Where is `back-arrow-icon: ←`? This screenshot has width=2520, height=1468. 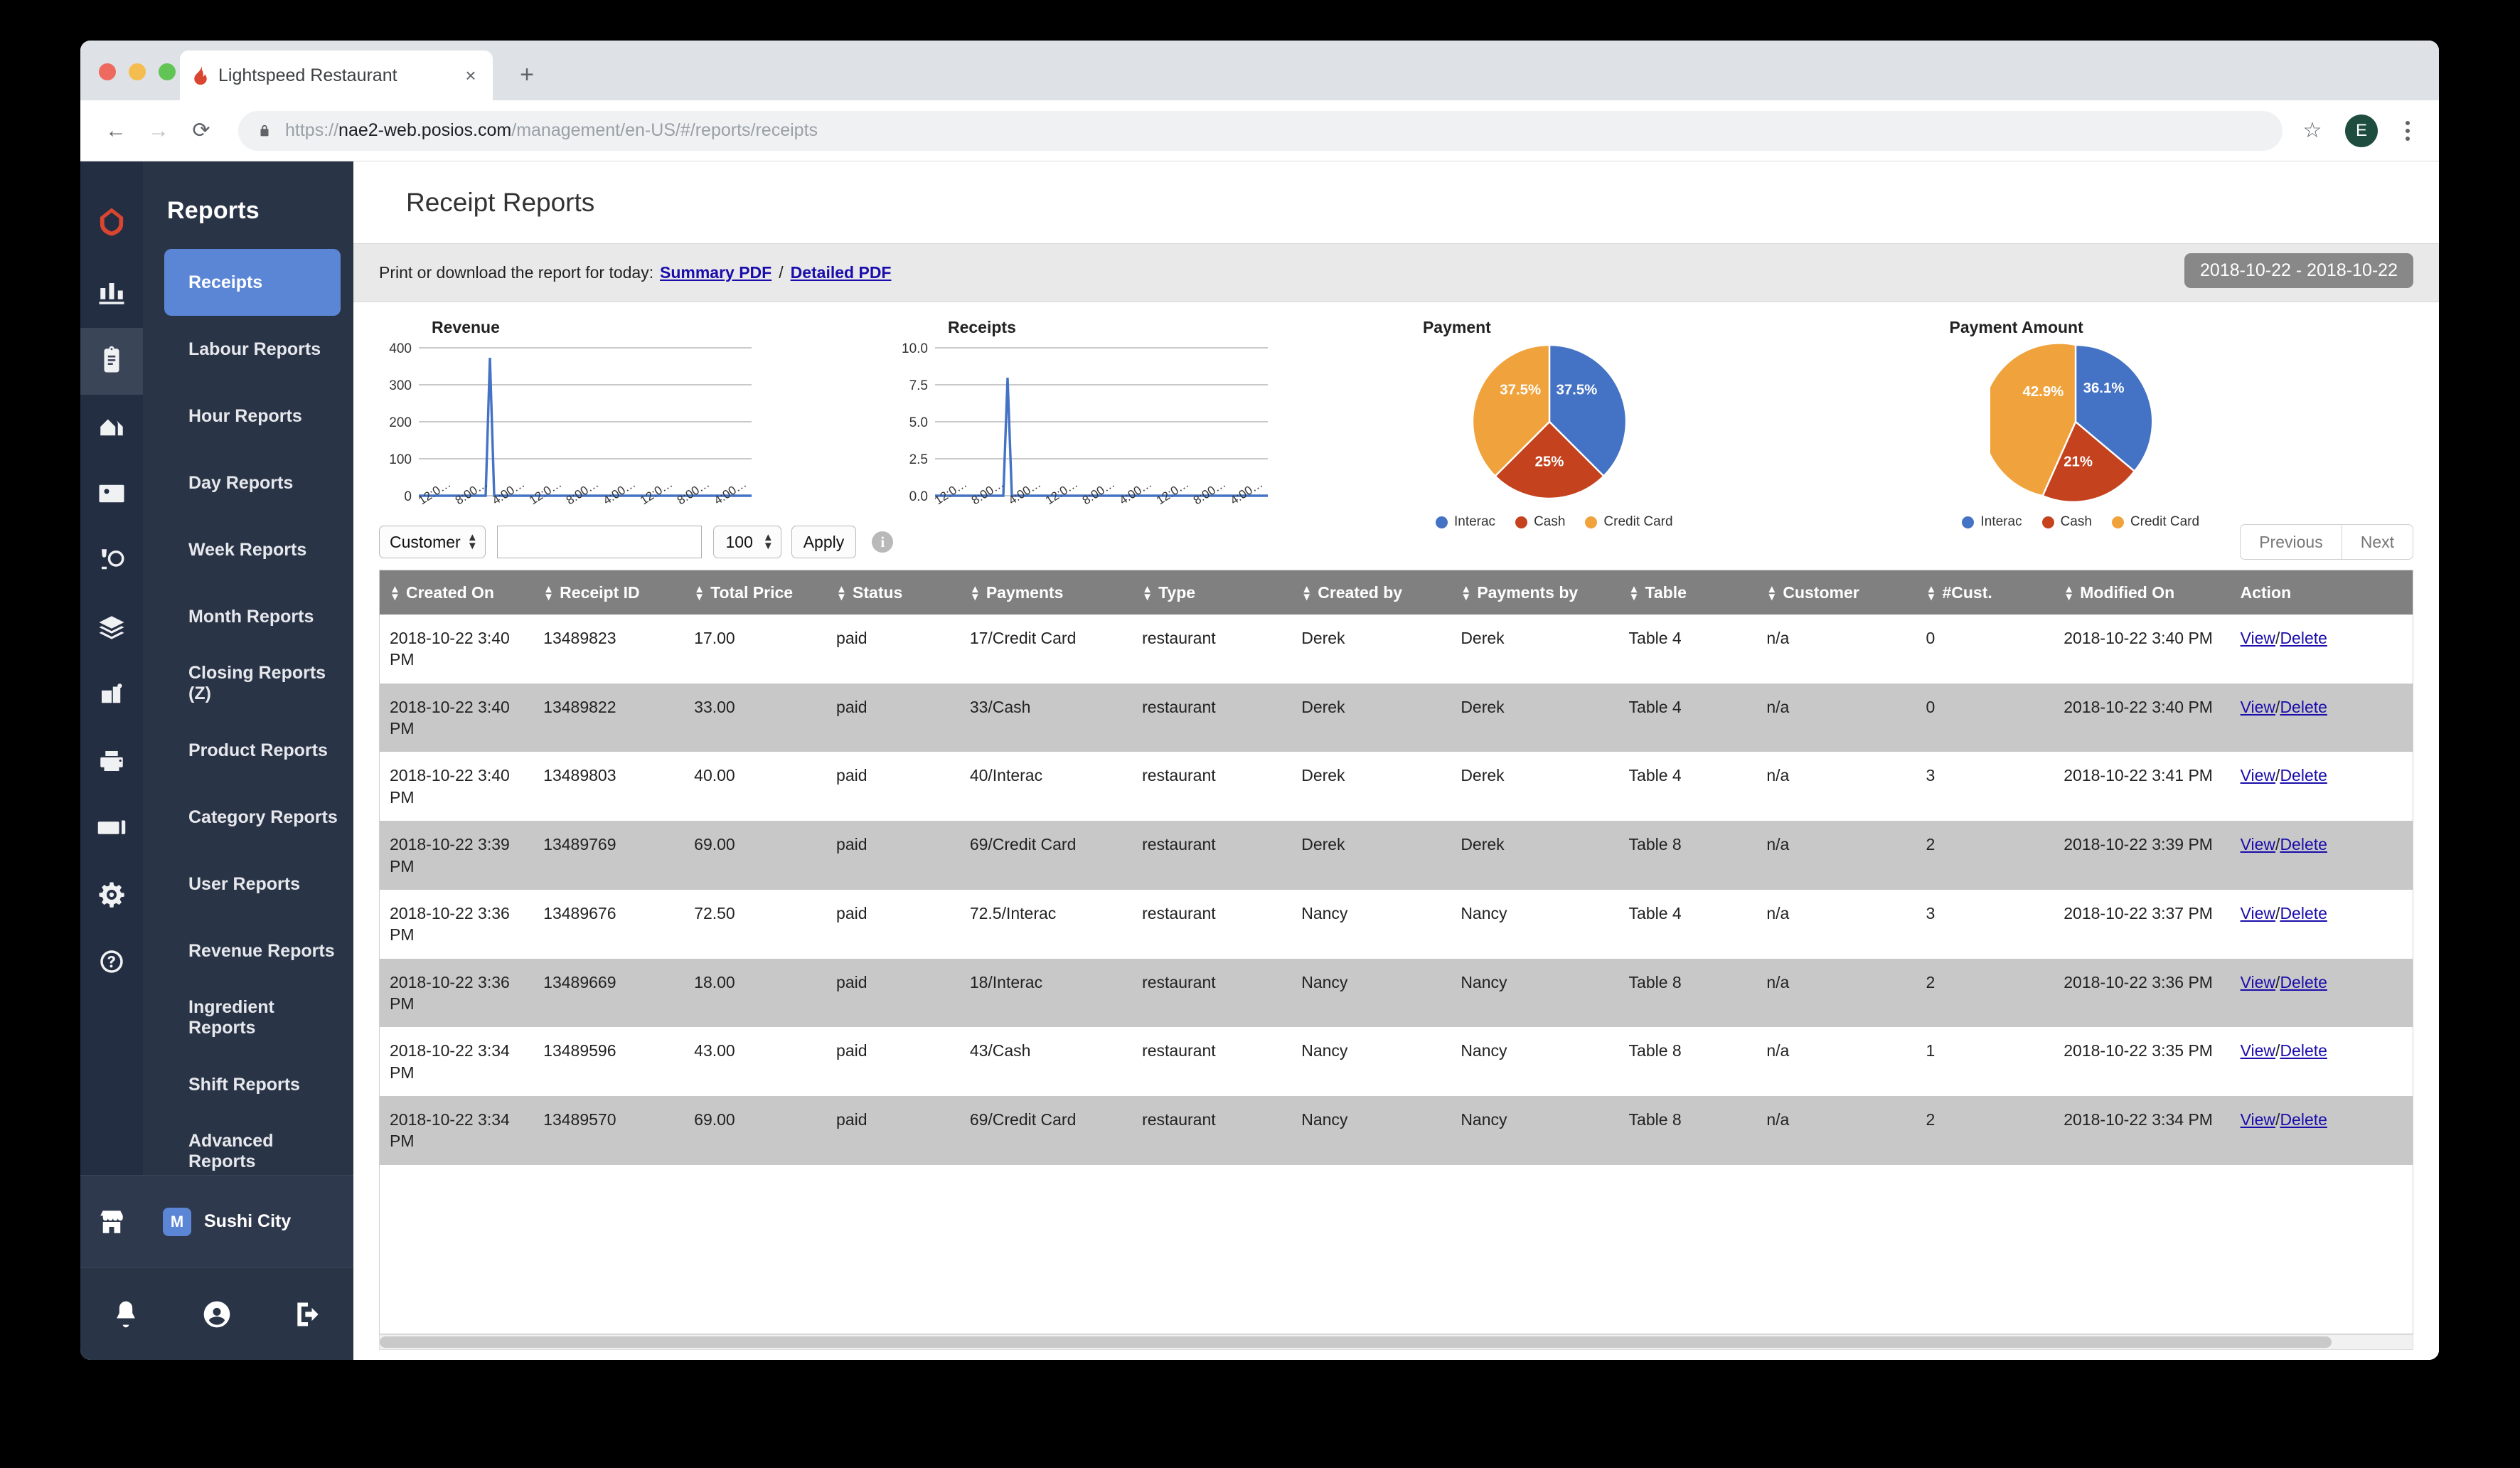
back-arrow-icon: ← is located at coordinates (115, 131).